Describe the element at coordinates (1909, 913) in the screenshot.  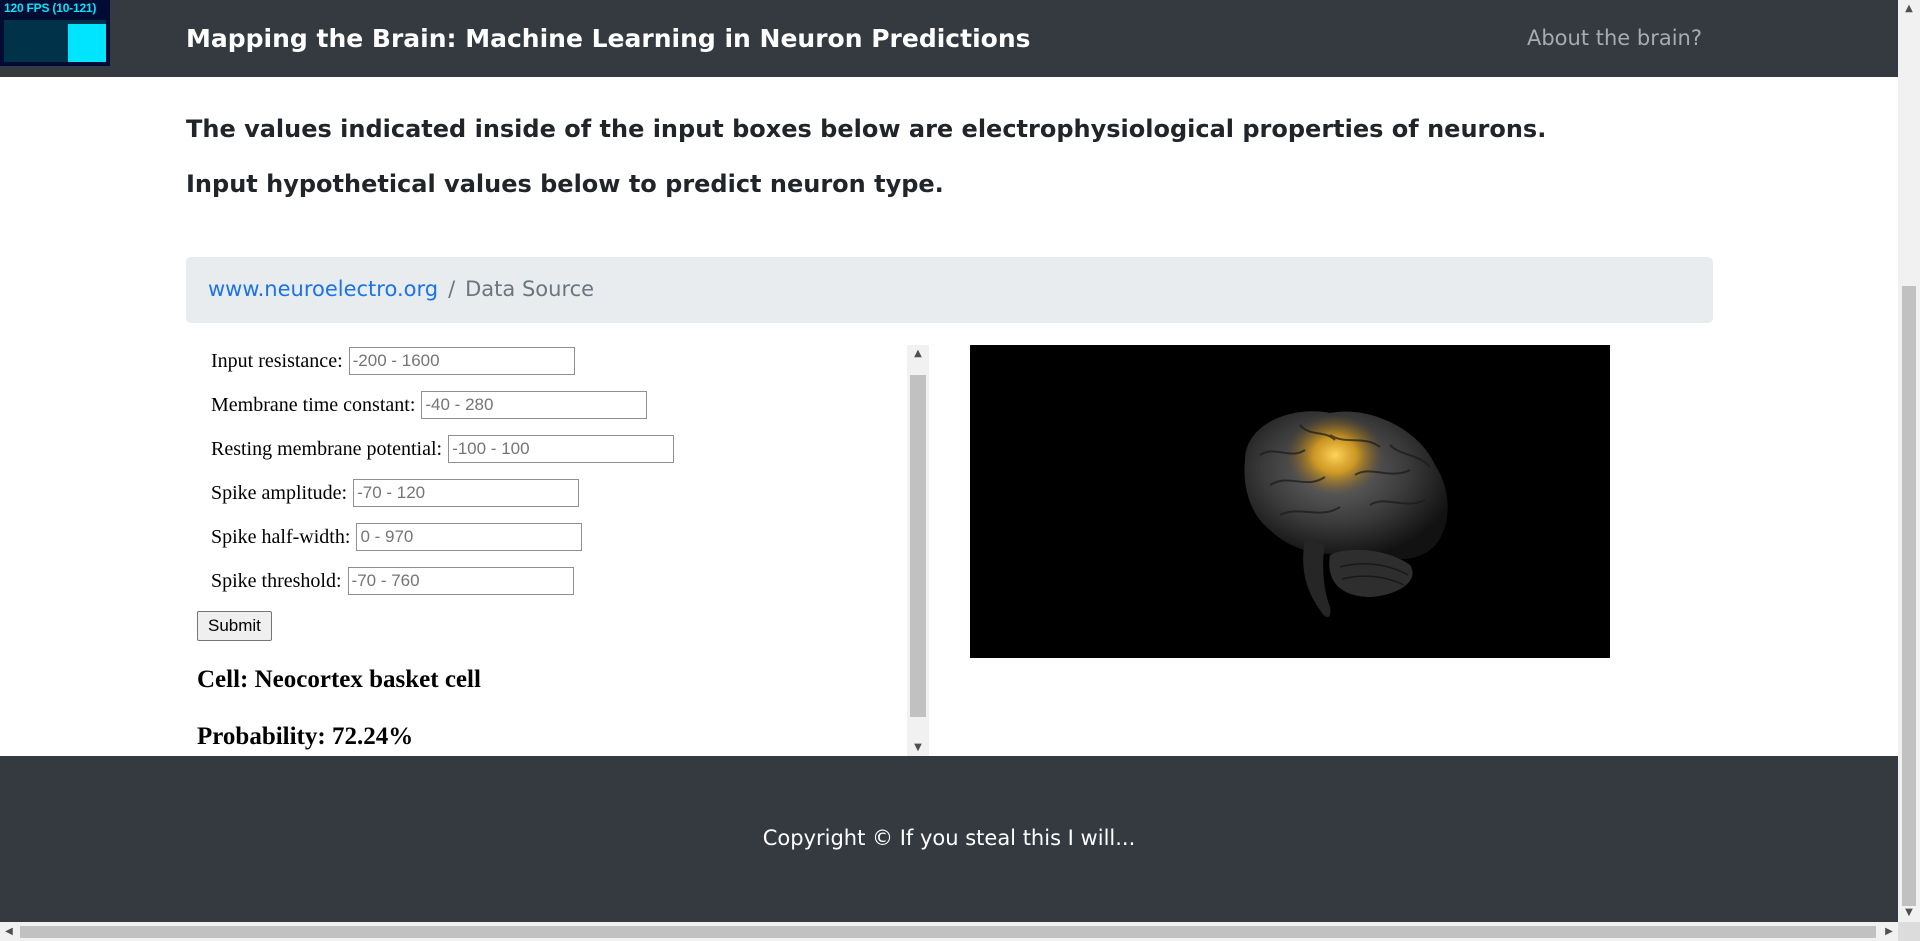
I see `page-scroll-down-icon: ▼` at that location.